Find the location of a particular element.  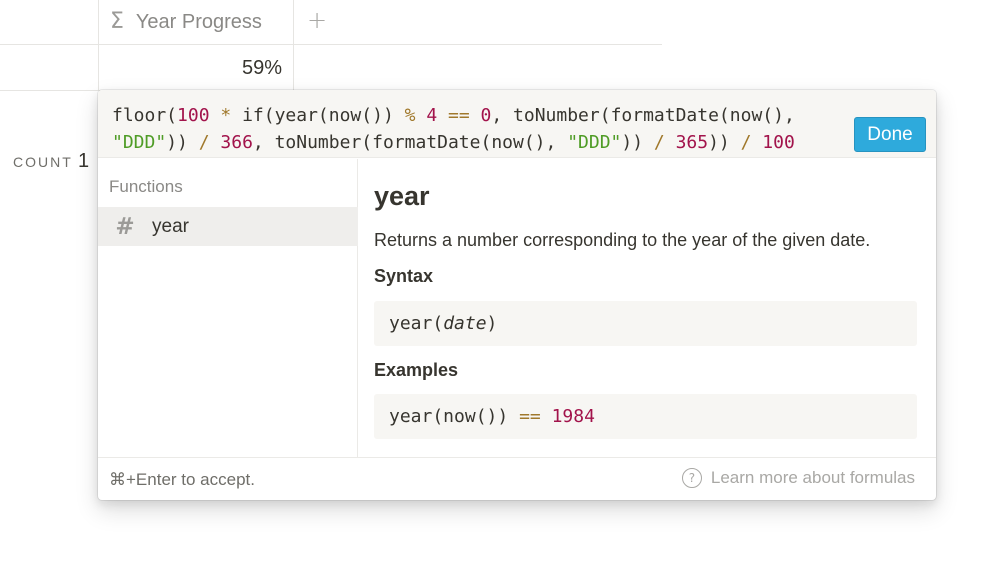

function-item-year: # year is located at coordinates (228, 226).